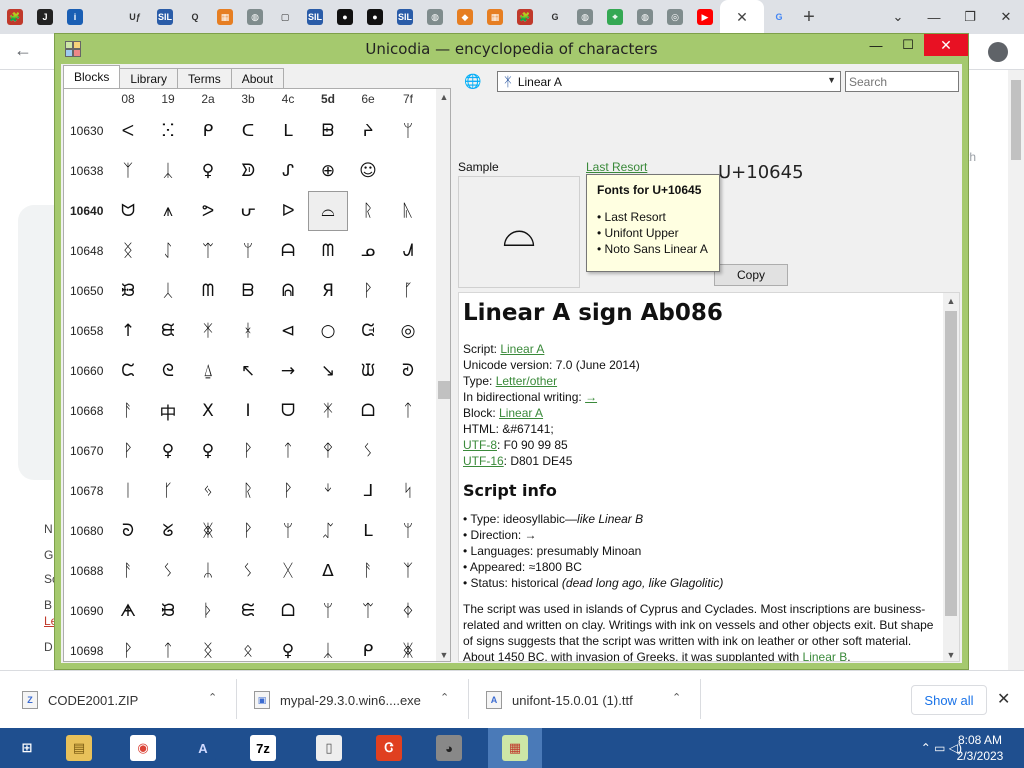 The width and height of the screenshot is (1024, 768). What do you see at coordinates (105, 17) in the screenshot?
I see `browser-tab` at bounding box center [105, 17].